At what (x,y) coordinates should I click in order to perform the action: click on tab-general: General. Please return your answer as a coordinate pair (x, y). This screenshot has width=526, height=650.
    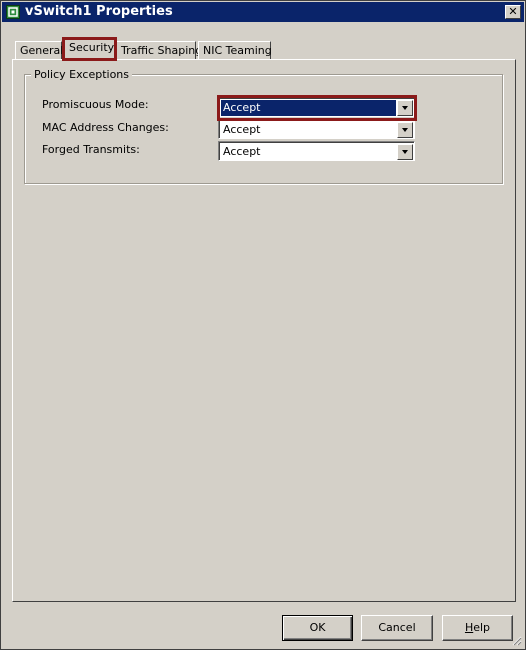
    Looking at the image, I should click on (39, 50).